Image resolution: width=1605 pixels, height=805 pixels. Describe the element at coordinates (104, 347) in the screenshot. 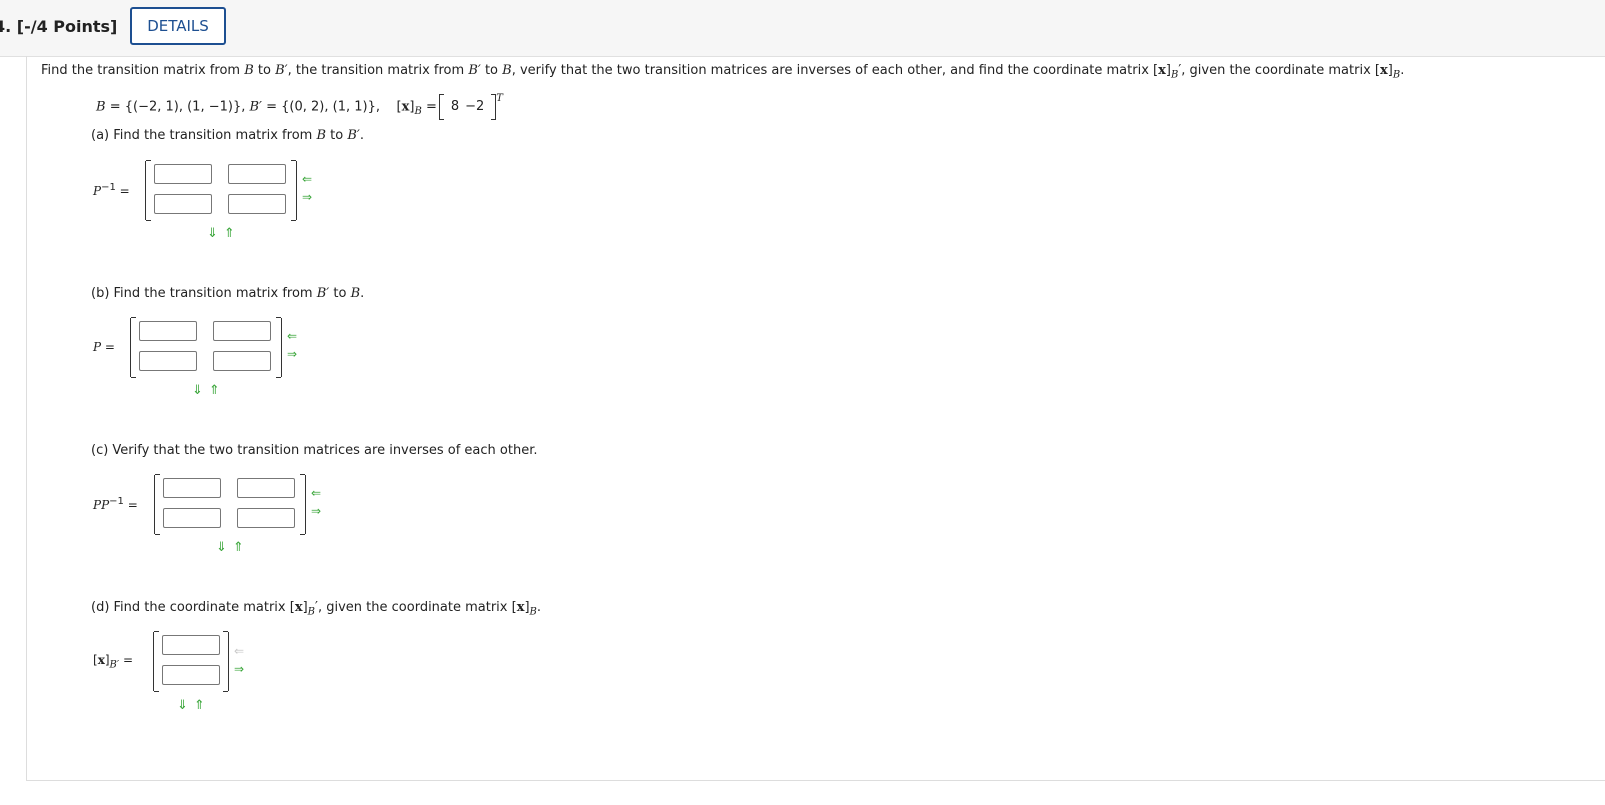

I see `matrix-label-p: P =` at that location.